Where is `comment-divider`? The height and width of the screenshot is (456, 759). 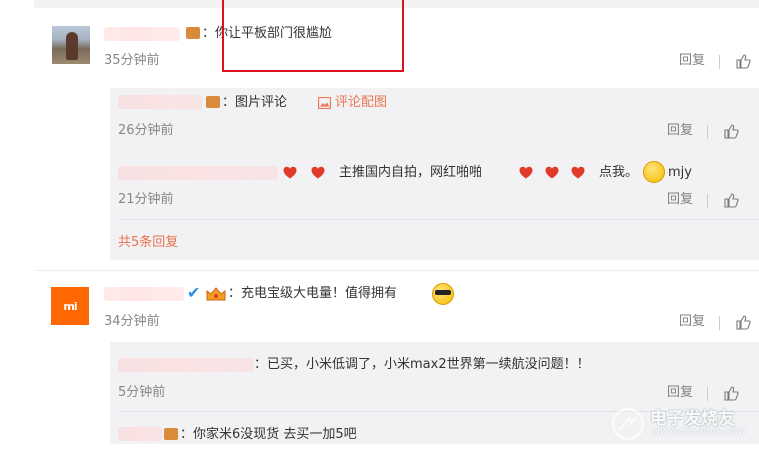 comment-divider is located at coordinates (396, 270).